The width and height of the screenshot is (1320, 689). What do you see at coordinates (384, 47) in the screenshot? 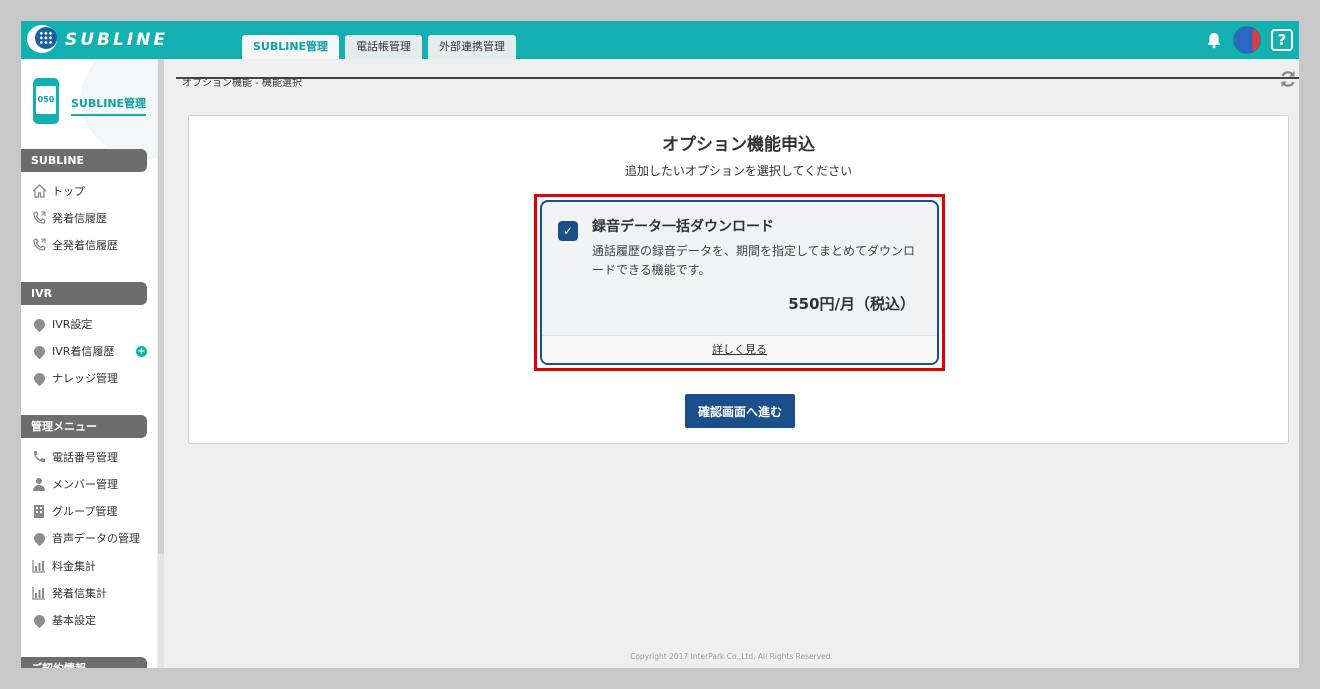
I see `tab-phonebook-admin: 電話帳管理` at bounding box center [384, 47].